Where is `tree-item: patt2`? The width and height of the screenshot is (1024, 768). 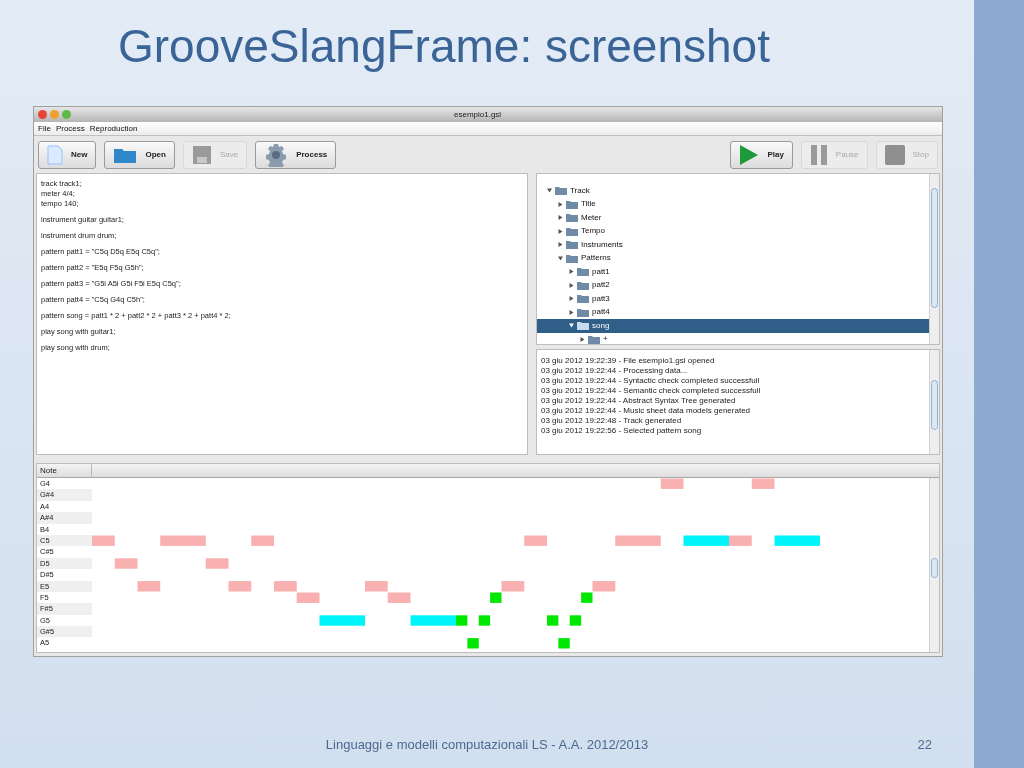 tree-item: patt2 is located at coordinates (733, 285).